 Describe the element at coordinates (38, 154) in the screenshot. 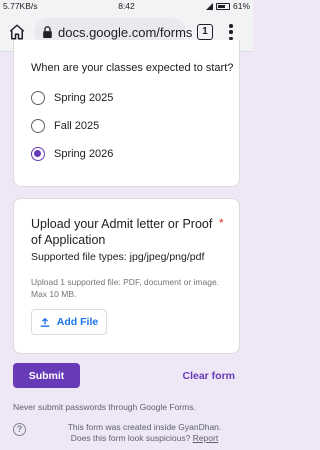

I see `radio-button-selected` at that location.